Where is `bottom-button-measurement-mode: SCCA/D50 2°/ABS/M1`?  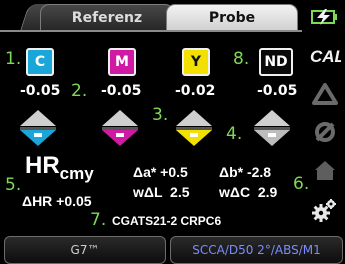
bottom-button-measurement-mode: SCCA/D50 2°/ABS/M1 is located at coordinates (256, 250).